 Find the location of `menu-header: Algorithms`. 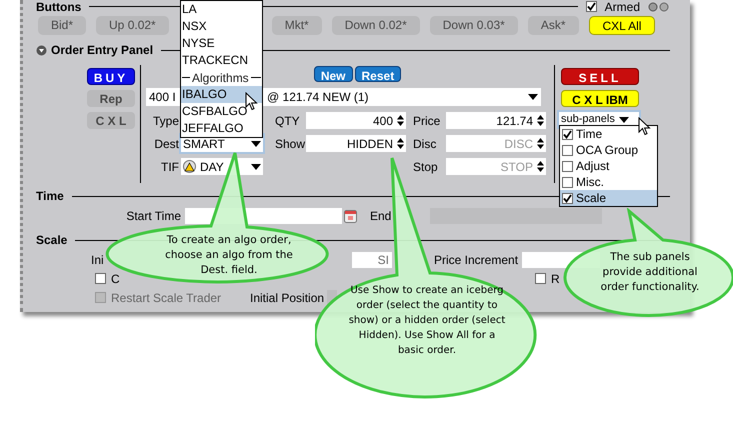

menu-header: Algorithms is located at coordinates (220, 78).